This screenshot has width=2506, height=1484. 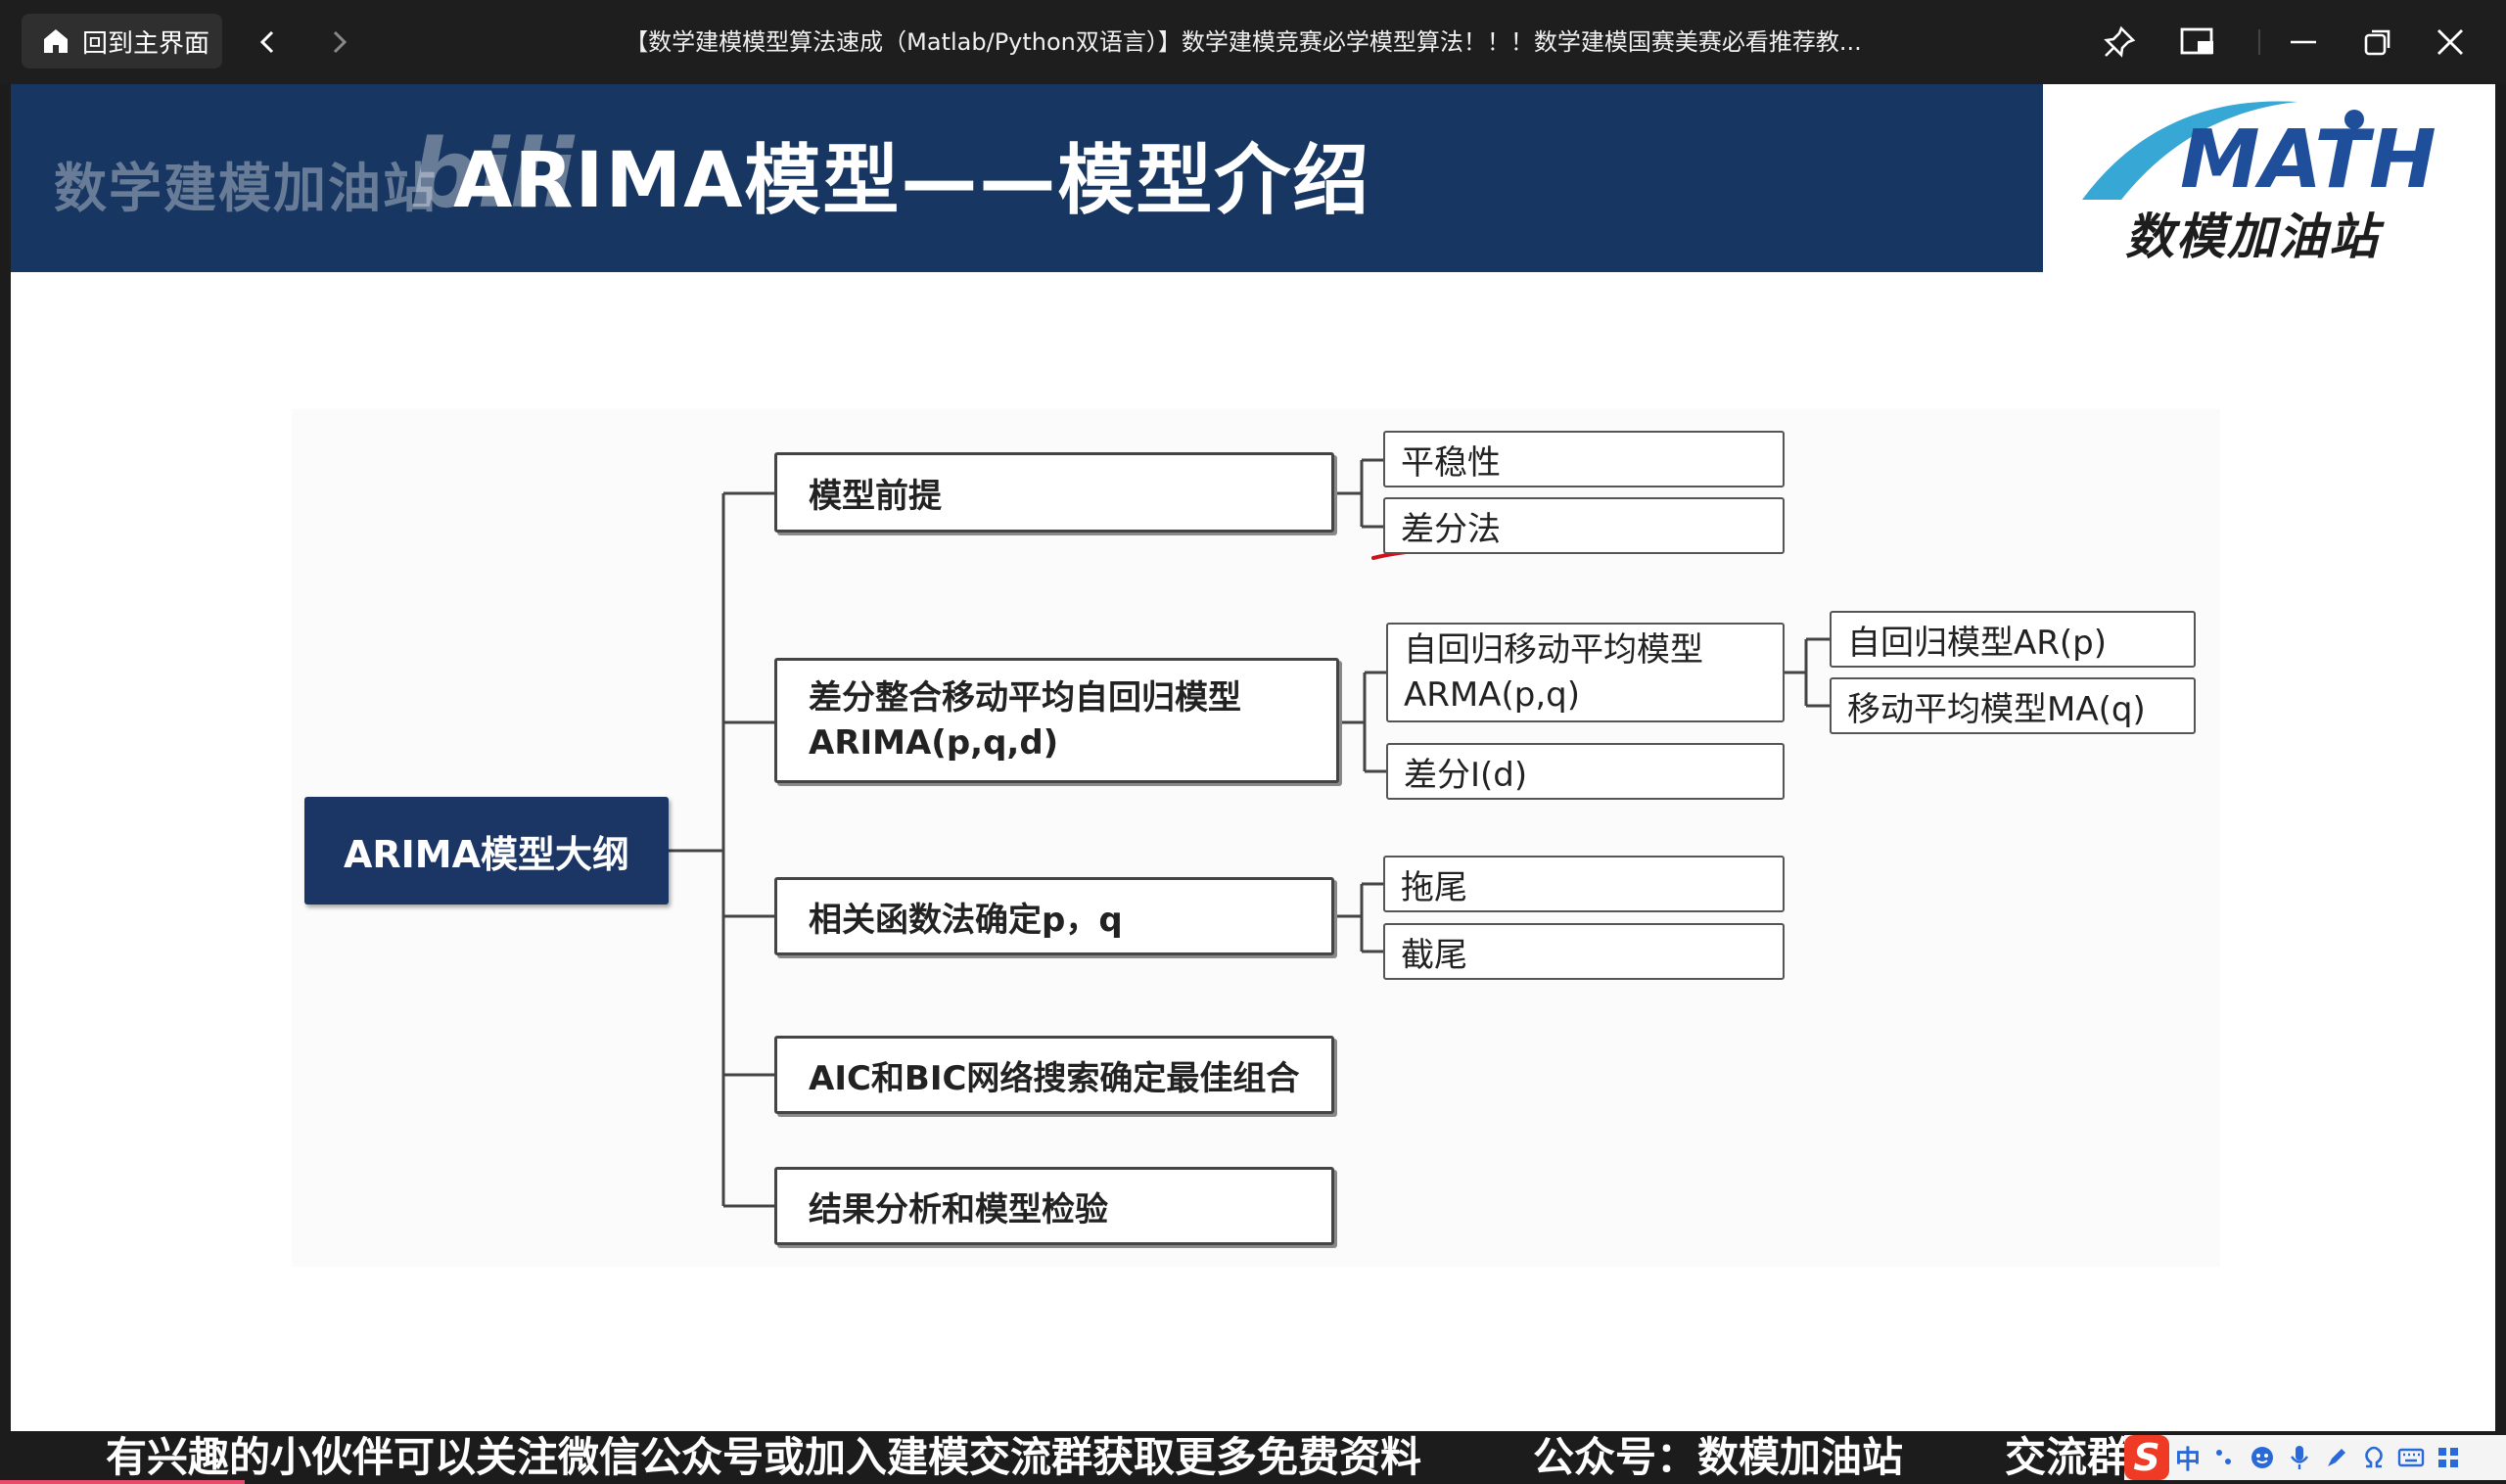 I want to click on home-button: 回到主界面, so click(x=122, y=41).